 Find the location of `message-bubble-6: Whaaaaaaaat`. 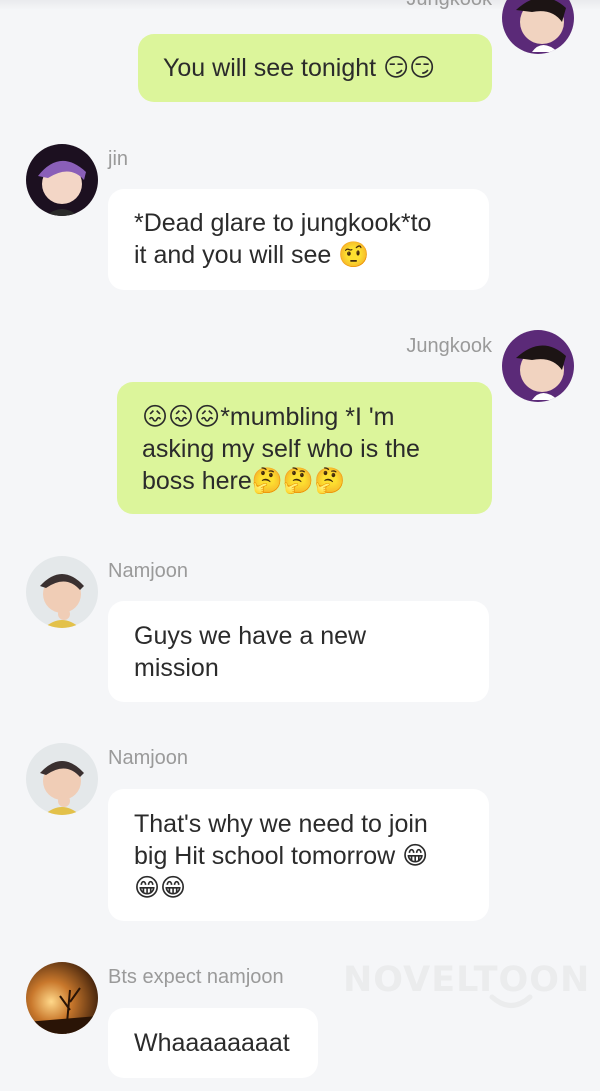

message-bubble-6: Whaaaaaaaat is located at coordinates (213, 1043).